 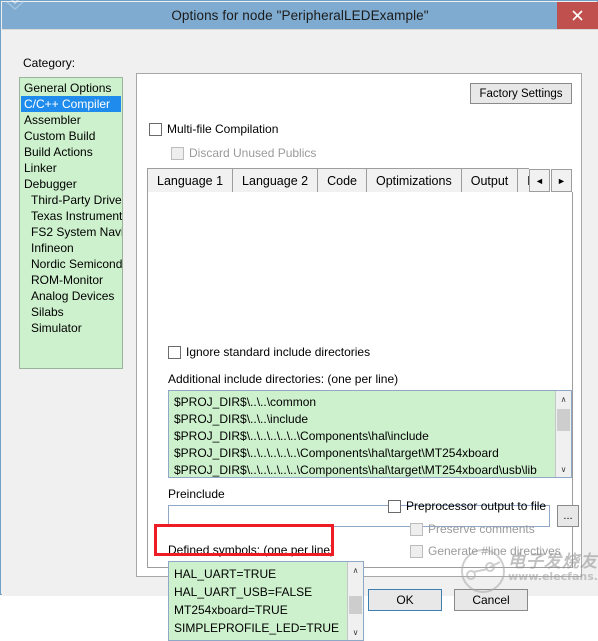 What do you see at coordinates (223, 129) in the screenshot?
I see `multifile-compilation-label: Multi-file Compilation` at bounding box center [223, 129].